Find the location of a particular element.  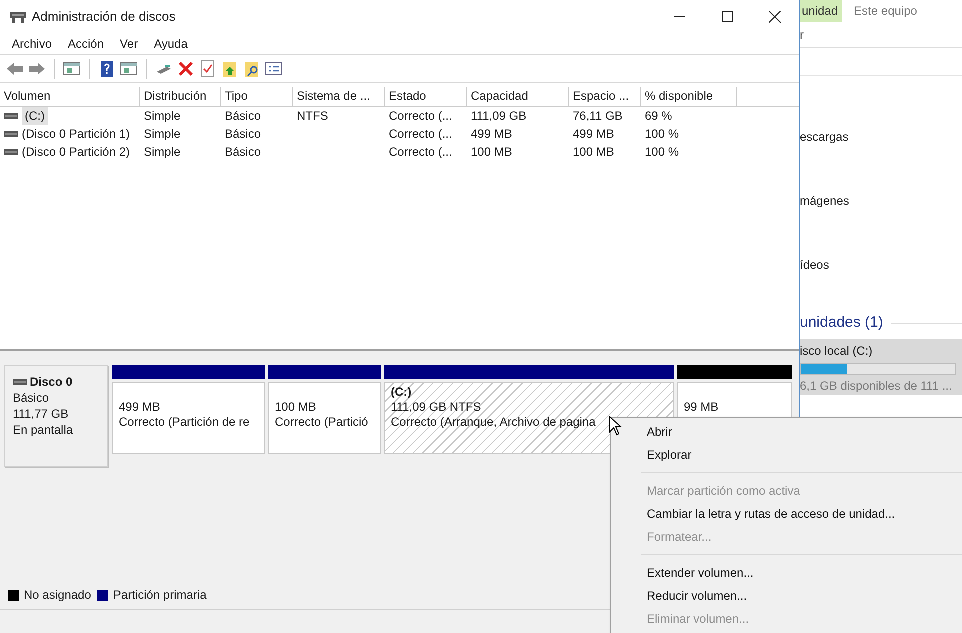

table-cell-text: NTFS is located at coordinates (312, 116).